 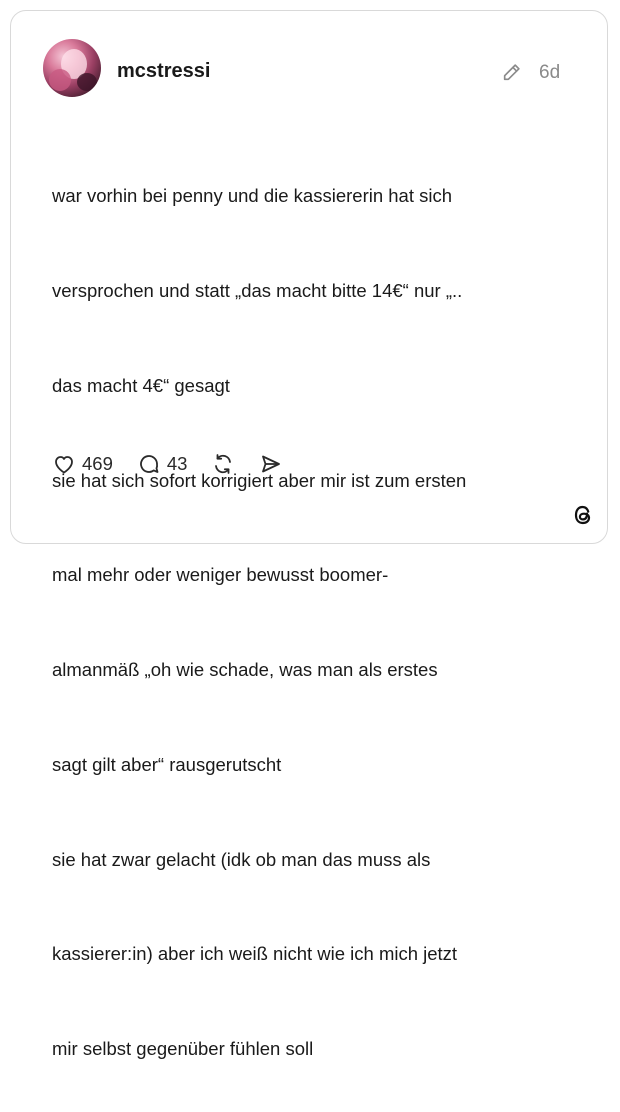 I want to click on avatar, so click(x=72, y=68).